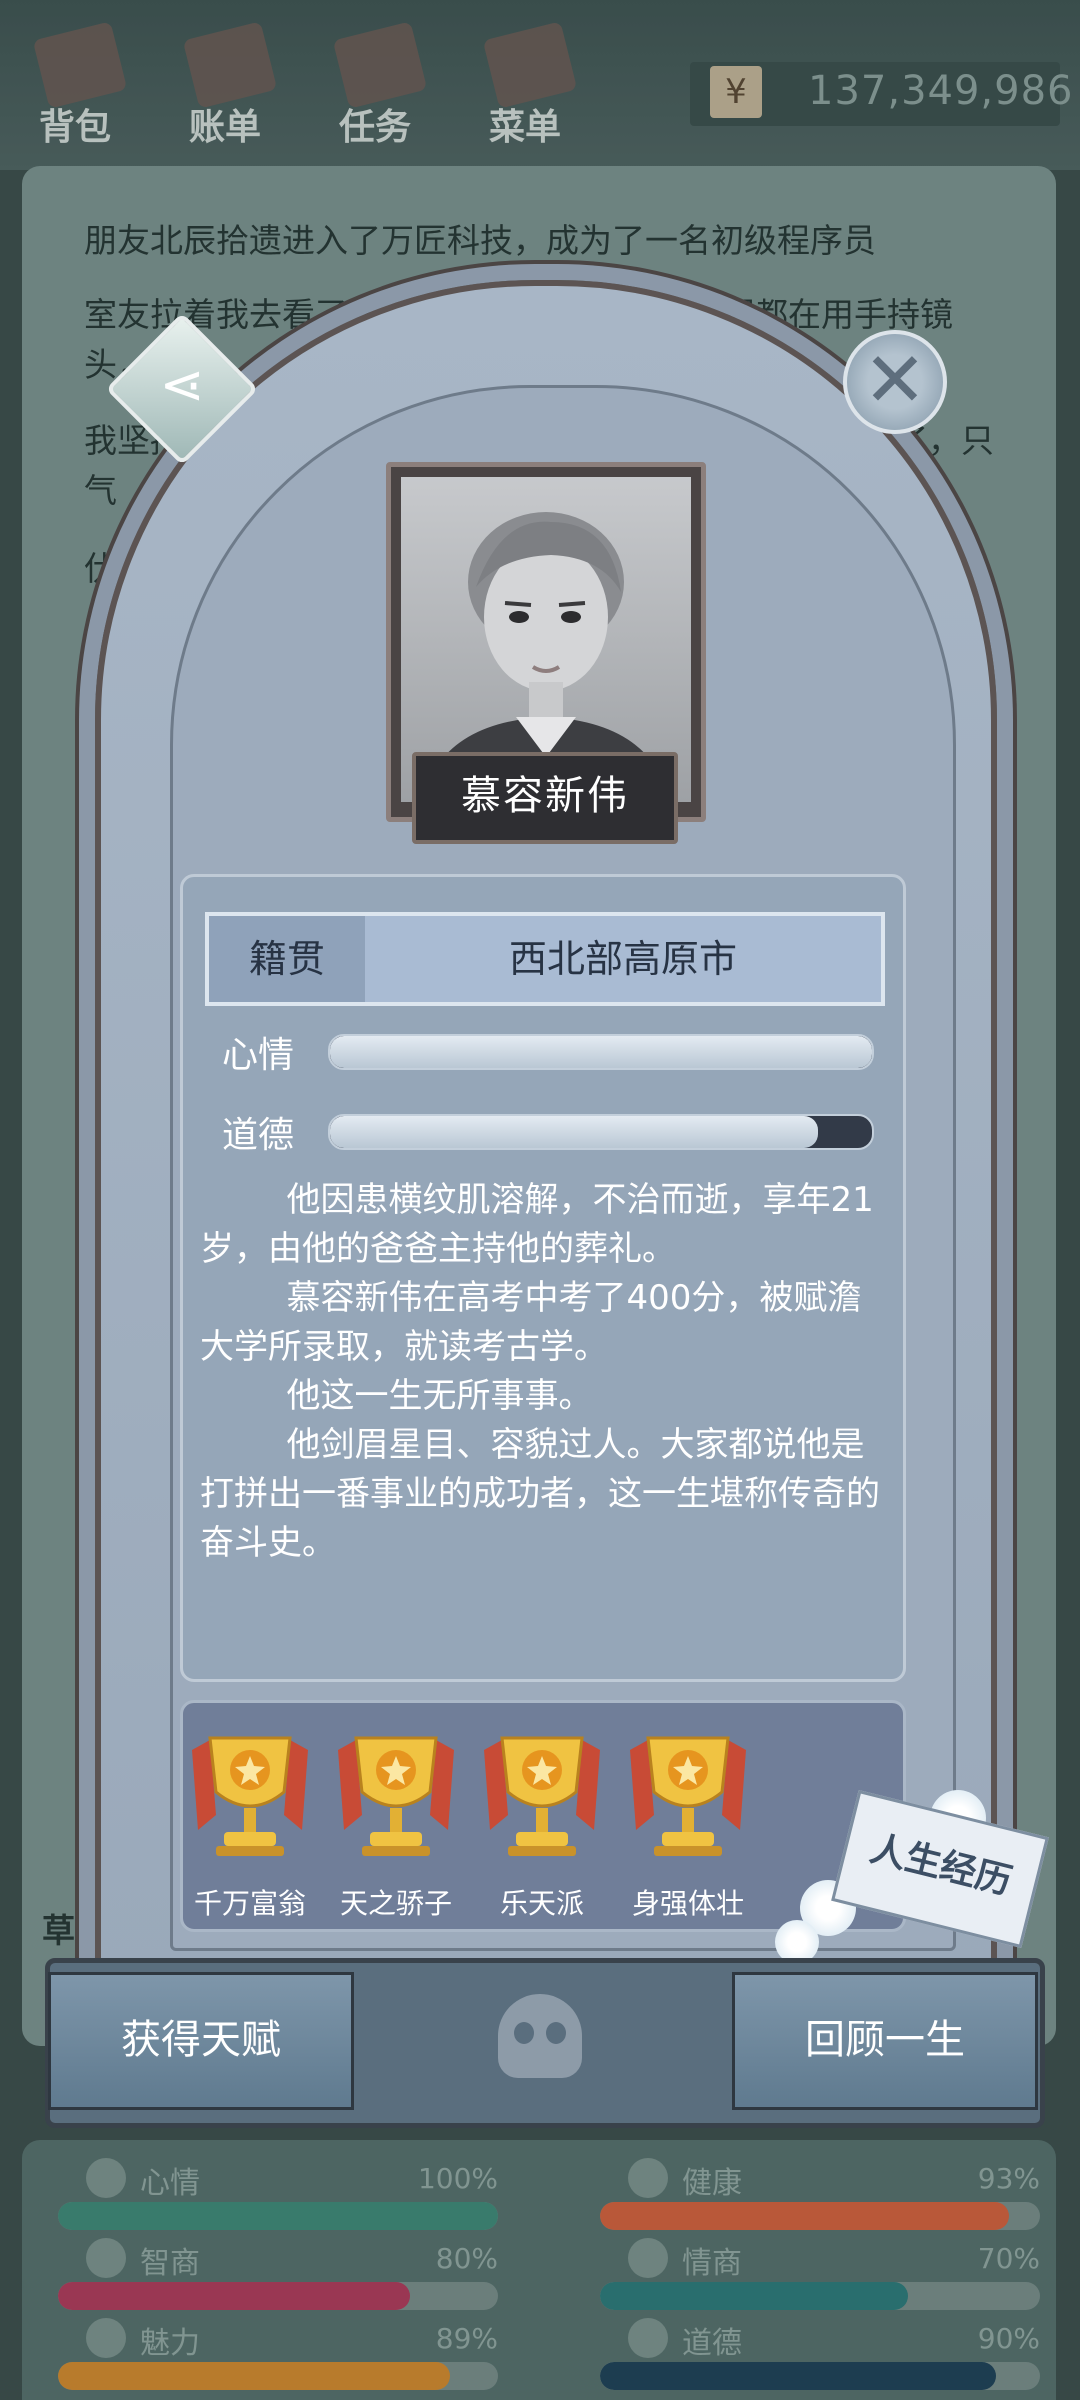 The width and height of the screenshot is (1080, 2400). I want to click on native-place-row: 籍贯 西北部高原市, so click(545, 959).